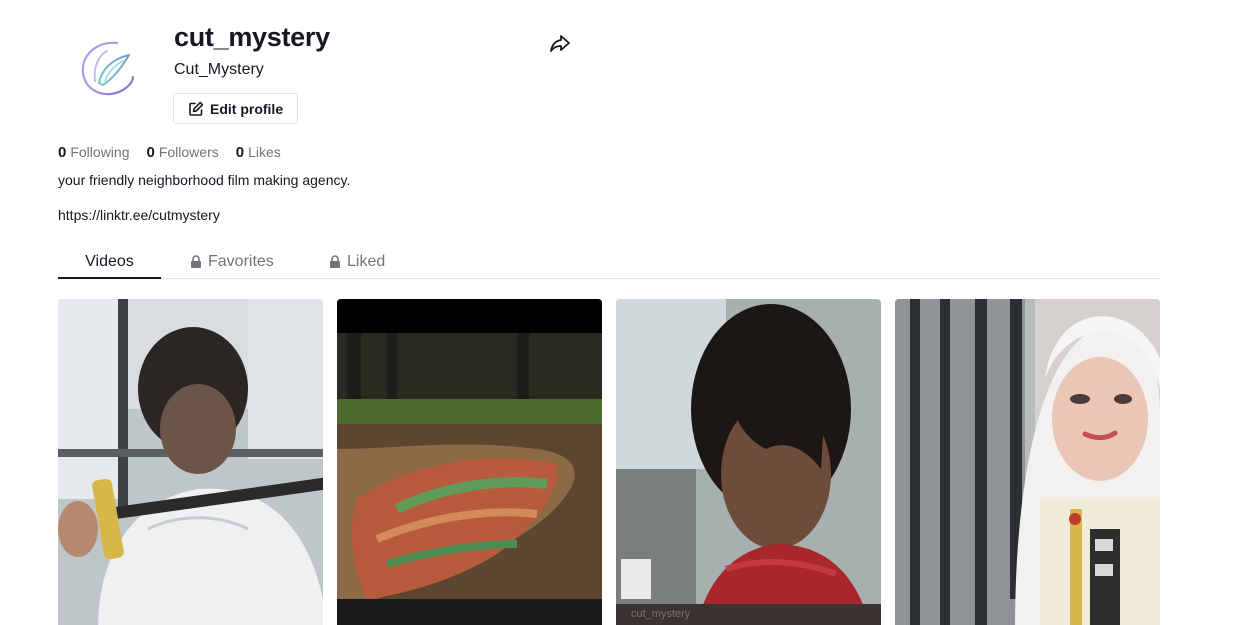 The width and height of the screenshot is (1256, 625). I want to click on tab-liked-label: Liked, so click(366, 261).